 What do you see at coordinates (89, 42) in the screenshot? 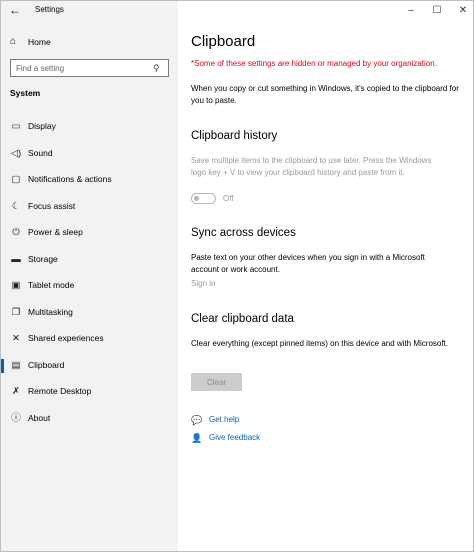
I see `home-nav-item: ⌂ Home` at bounding box center [89, 42].